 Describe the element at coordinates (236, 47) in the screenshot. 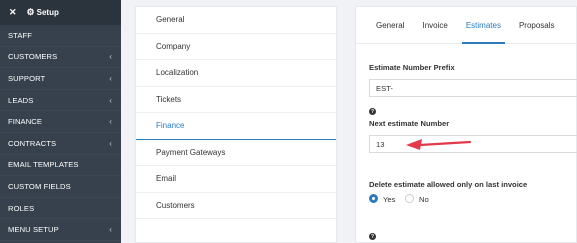

I see `settings-menu-company: Company` at that location.